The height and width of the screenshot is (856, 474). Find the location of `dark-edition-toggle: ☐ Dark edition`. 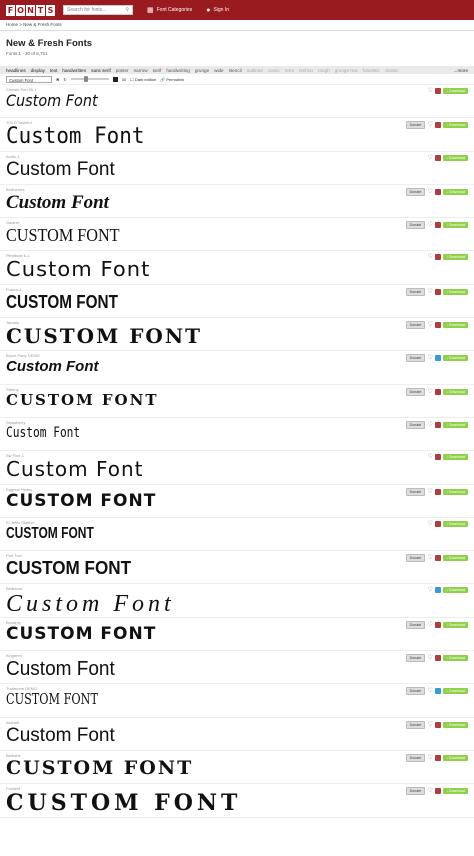

dark-edition-toggle: ☐ Dark edition is located at coordinates (143, 79).